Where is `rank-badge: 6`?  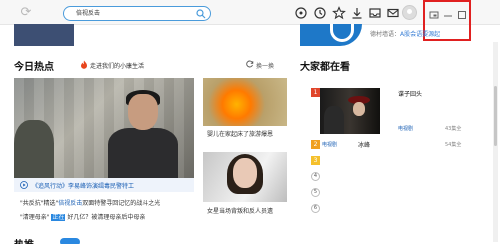 rank-badge: 6 is located at coordinates (315, 208).